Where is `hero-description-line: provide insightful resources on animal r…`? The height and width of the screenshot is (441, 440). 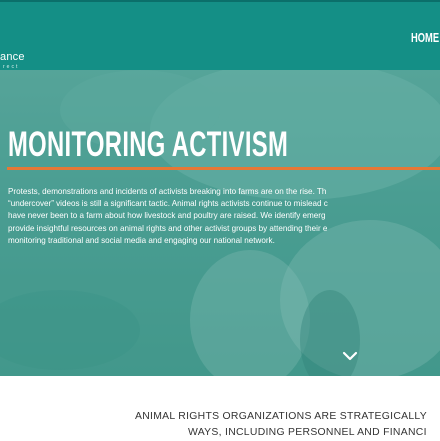 hero-description-line: provide insightful resources on animal r… is located at coordinates (168, 228).